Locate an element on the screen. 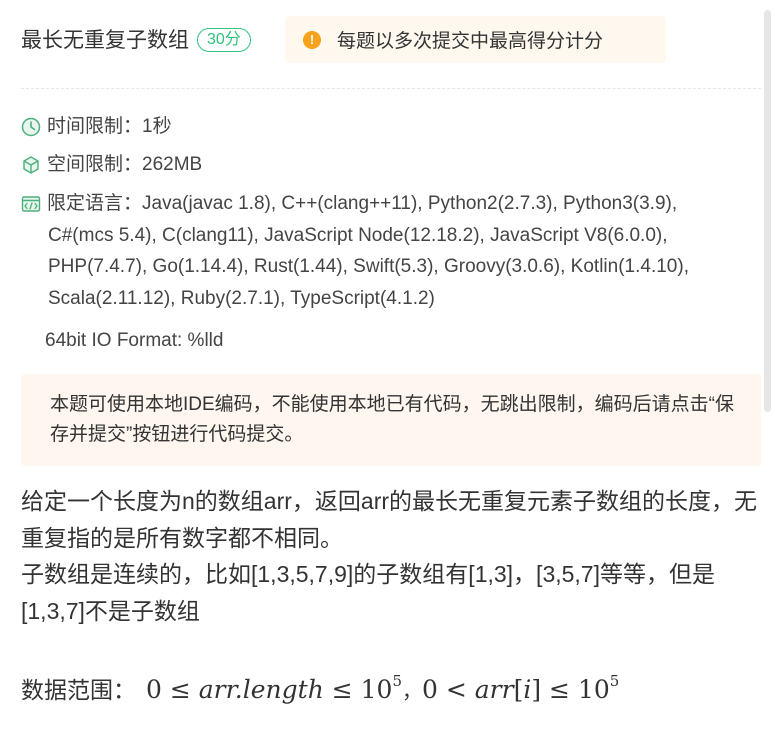 This screenshot has height=745, width=775. problem-title: 最长无重复子数组 is located at coordinates (105, 40).